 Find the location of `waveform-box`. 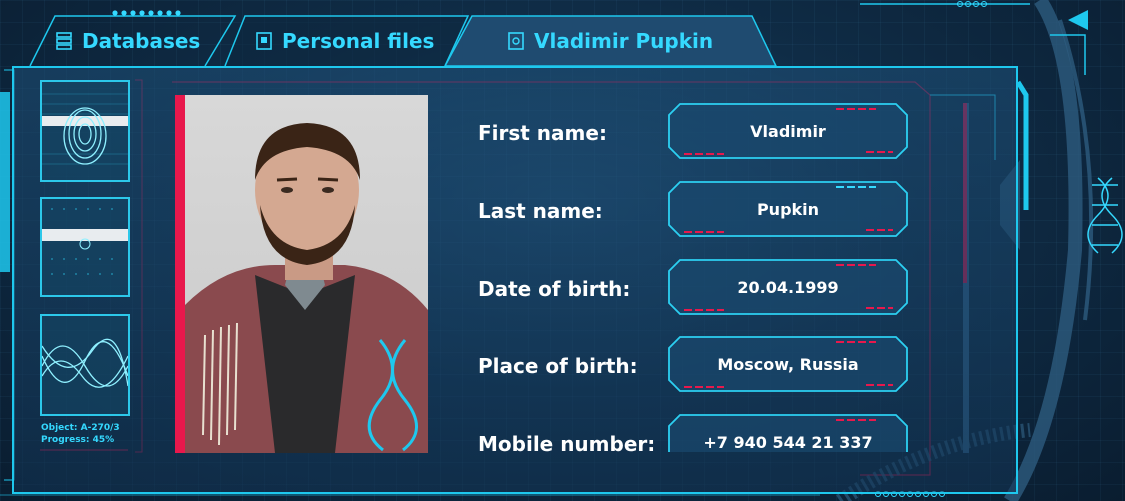

waveform-box is located at coordinates (85, 365).